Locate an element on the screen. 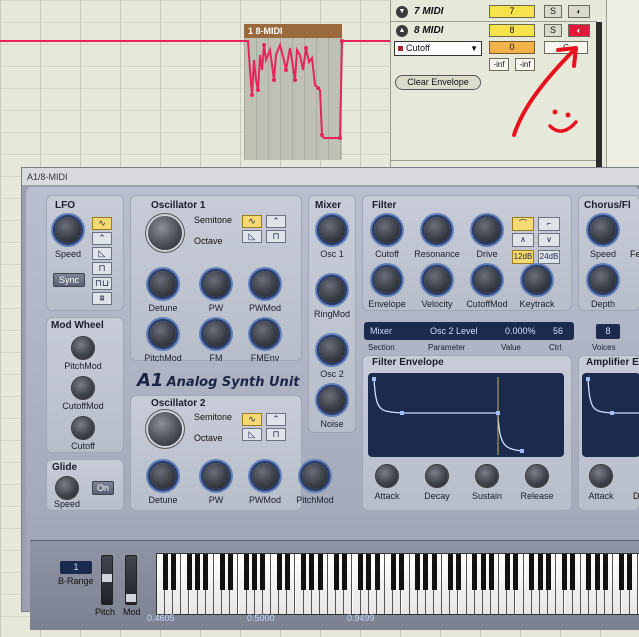  osc1-wave-pulse: ⊓ is located at coordinates (276, 236).